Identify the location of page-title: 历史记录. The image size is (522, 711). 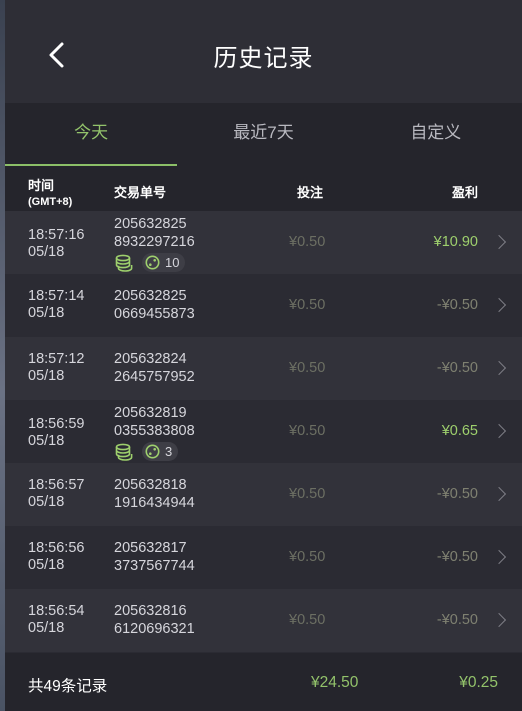
(263, 58).